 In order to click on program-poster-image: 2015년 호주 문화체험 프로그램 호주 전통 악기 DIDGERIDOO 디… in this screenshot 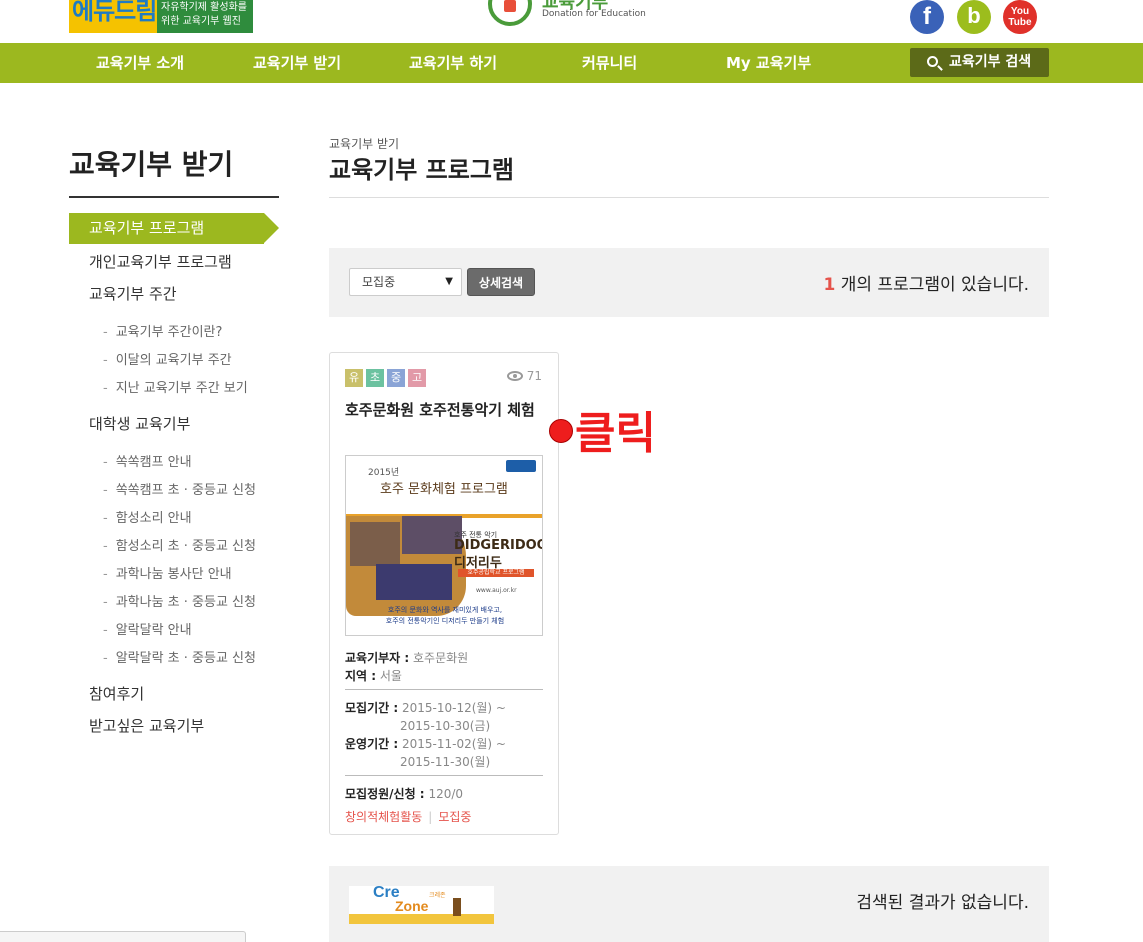, I will do `click(444, 545)`.